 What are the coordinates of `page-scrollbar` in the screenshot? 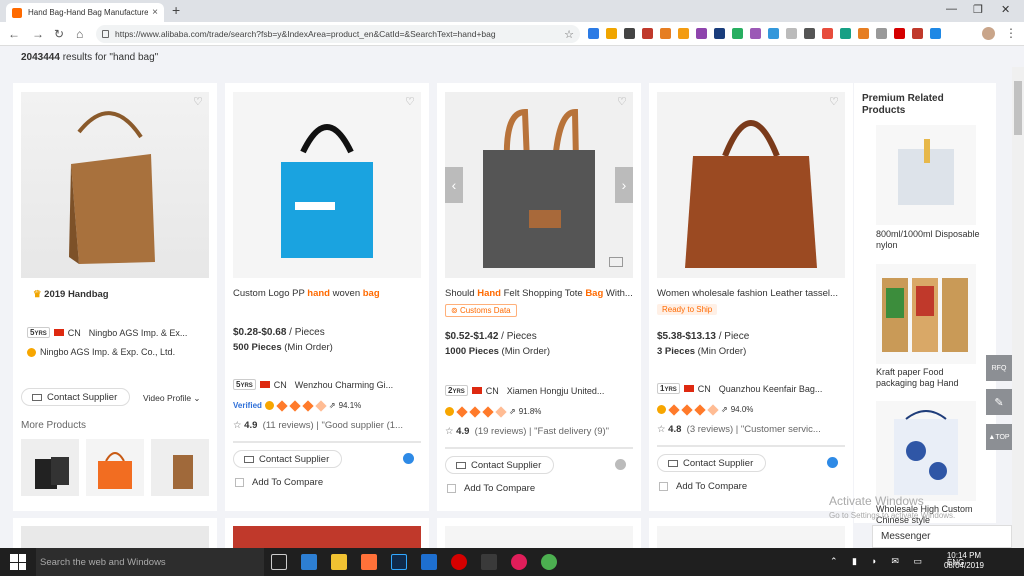 It's located at (1018, 308).